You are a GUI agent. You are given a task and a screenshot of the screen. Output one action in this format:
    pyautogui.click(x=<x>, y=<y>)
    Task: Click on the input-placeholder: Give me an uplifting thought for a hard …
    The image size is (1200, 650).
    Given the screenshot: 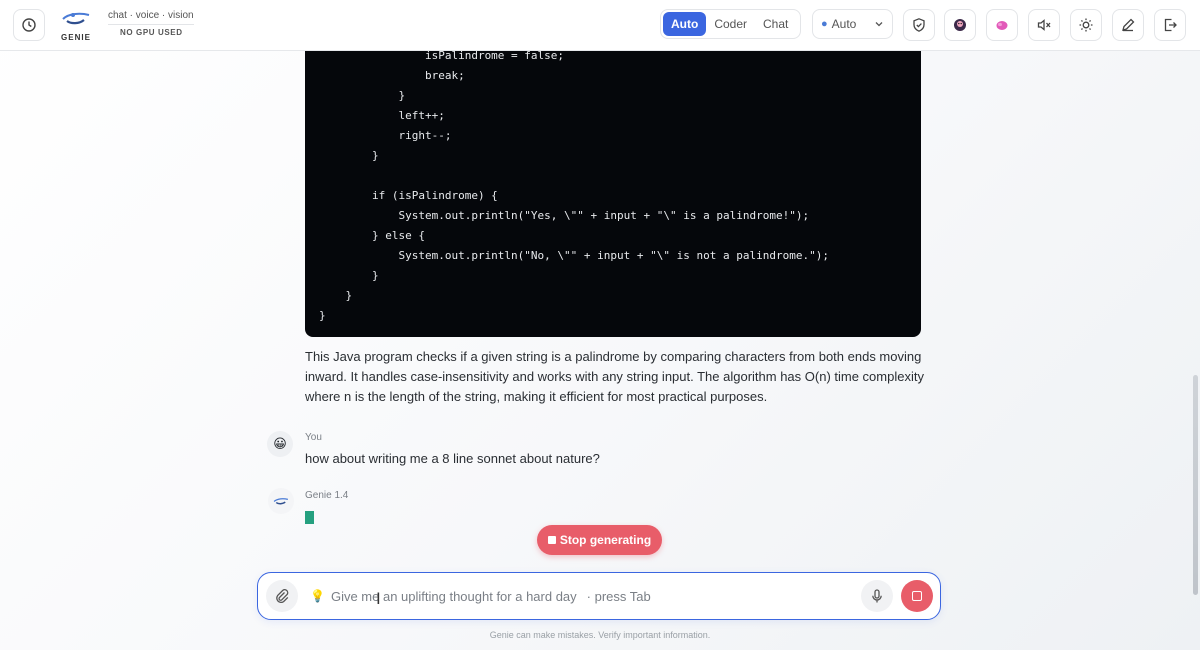 What is the action you would take?
    pyautogui.click(x=453, y=596)
    